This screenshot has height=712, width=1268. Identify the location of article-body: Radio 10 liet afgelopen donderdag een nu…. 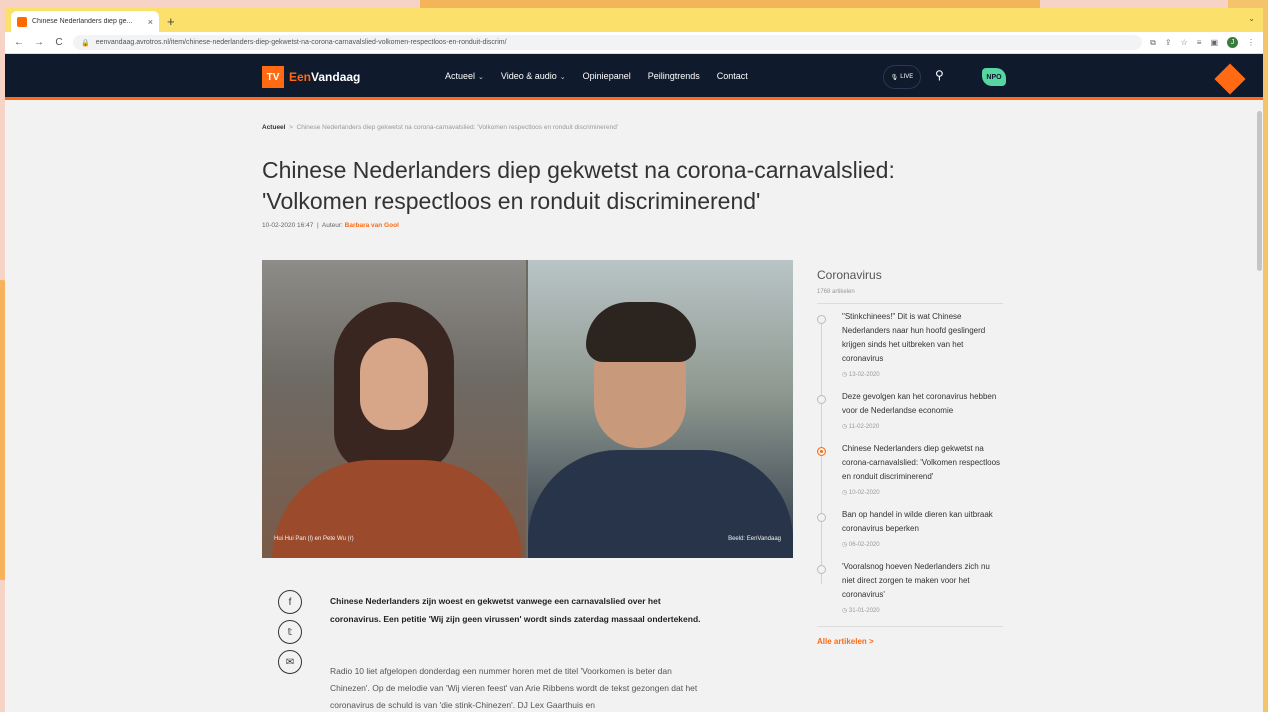
(514, 688).